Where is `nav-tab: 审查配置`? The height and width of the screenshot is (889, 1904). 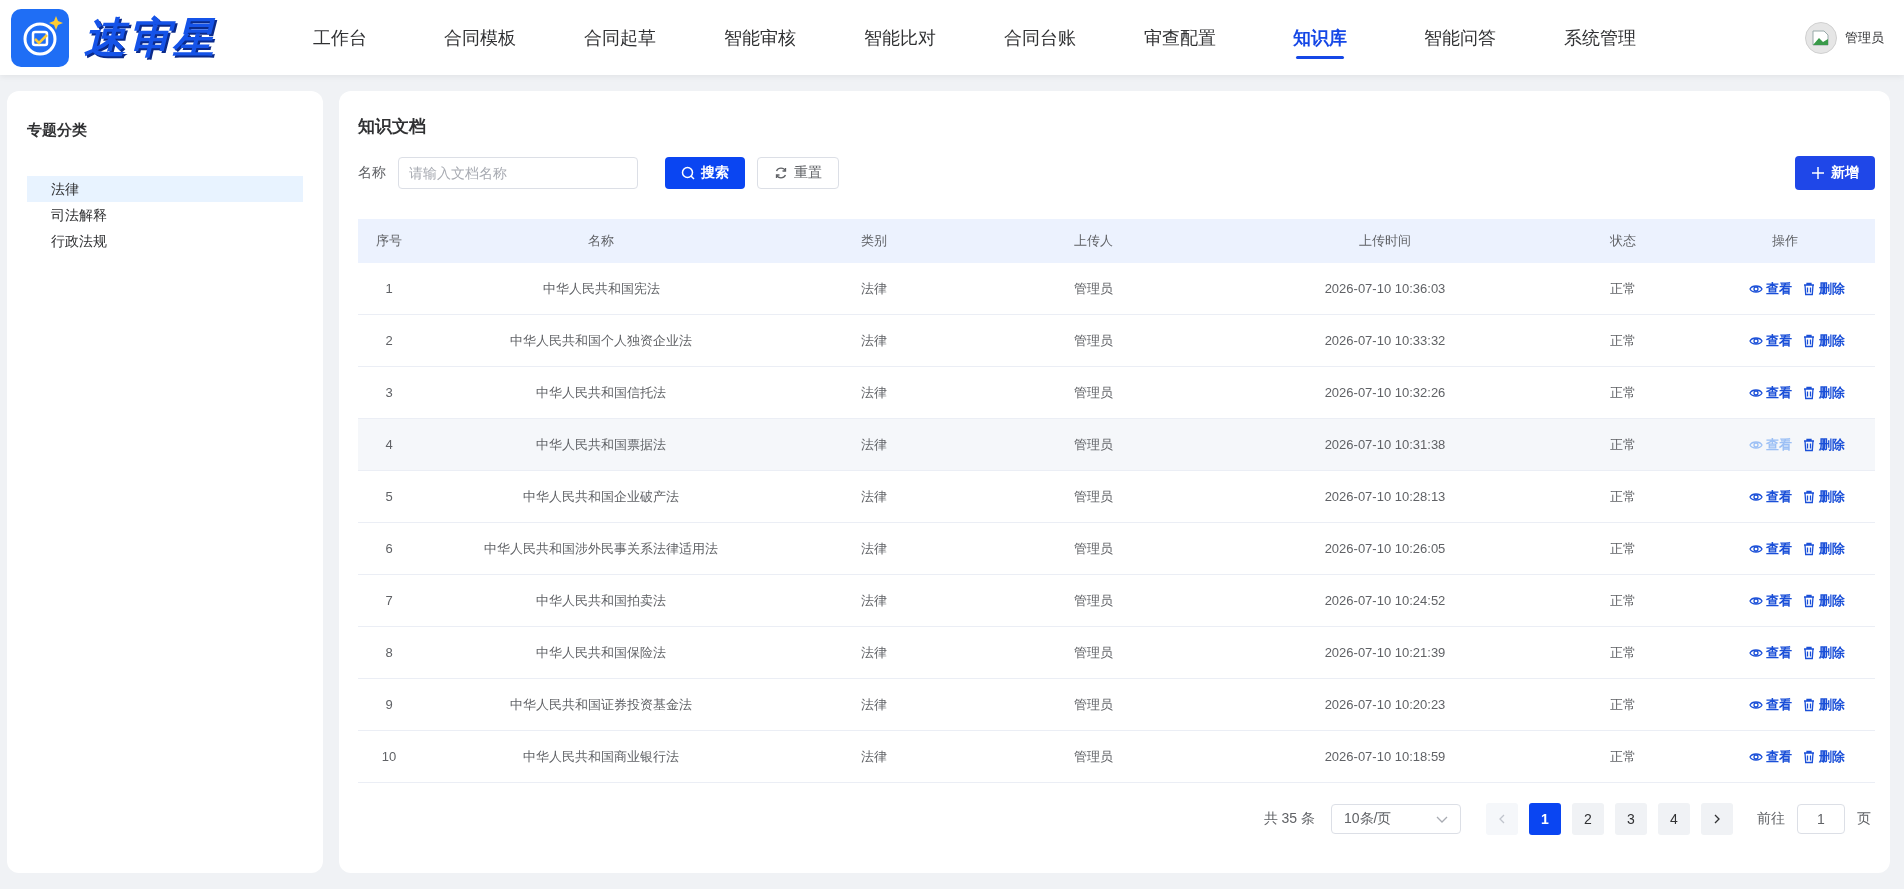 nav-tab: 审查配置 is located at coordinates (1180, 37).